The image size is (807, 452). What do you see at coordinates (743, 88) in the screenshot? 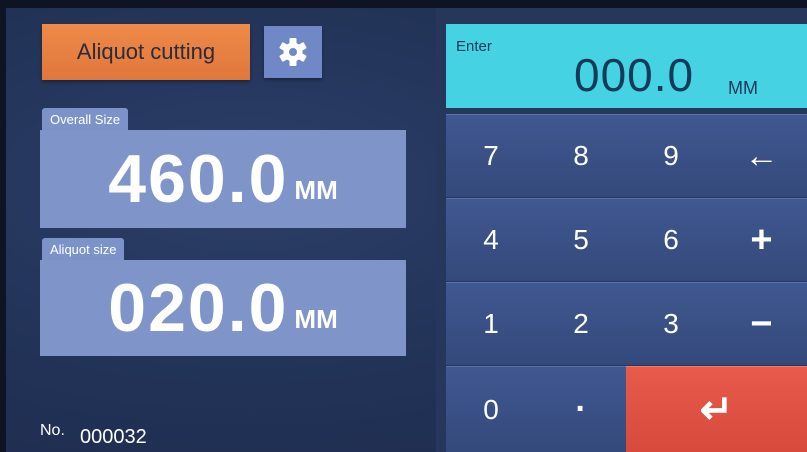
I see `entry-unit: MM` at bounding box center [743, 88].